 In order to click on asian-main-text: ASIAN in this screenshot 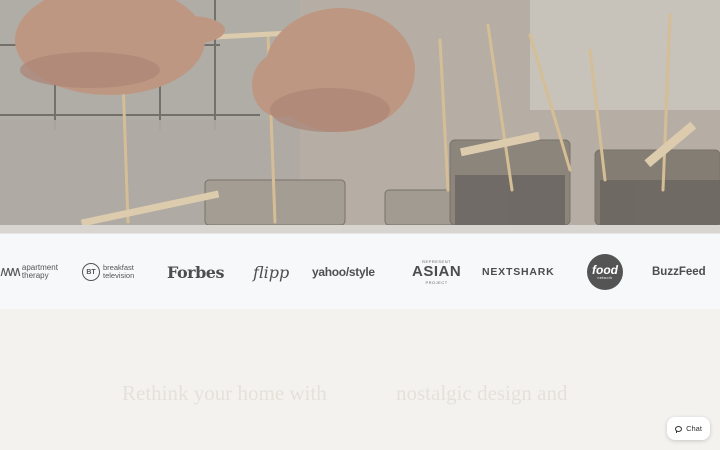, I will do `click(437, 271)`.